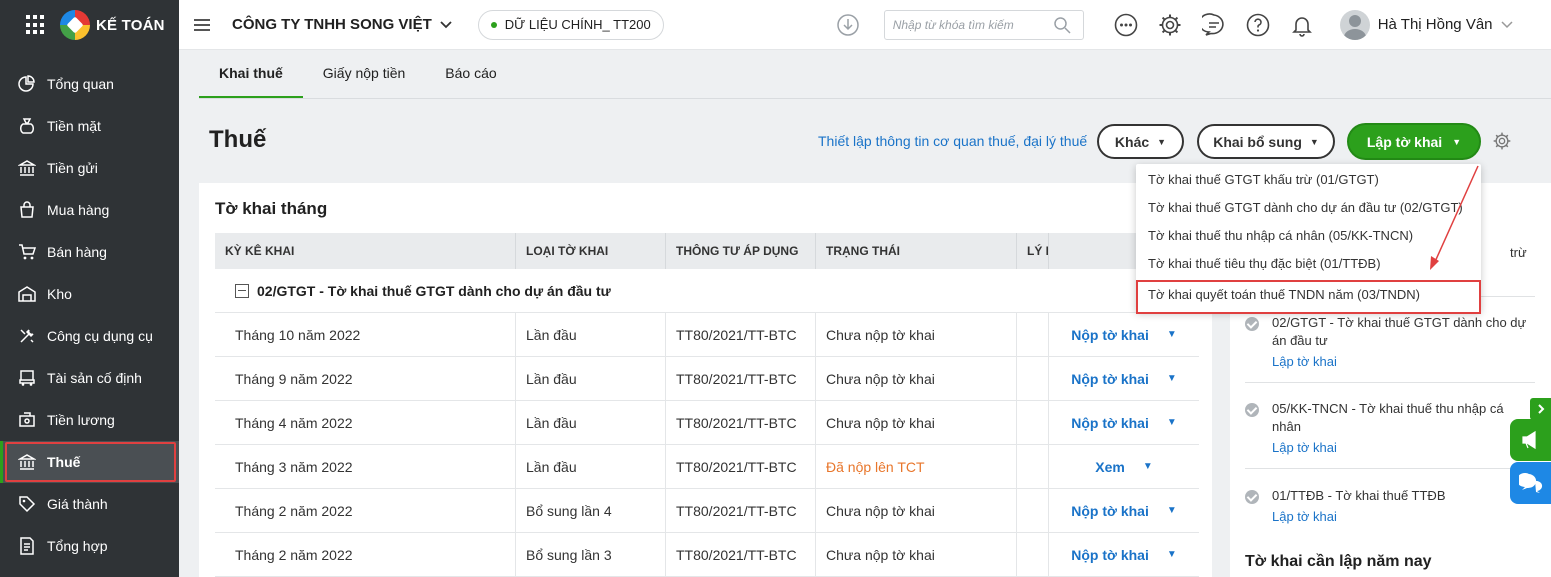 The height and width of the screenshot is (577, 1551). What do you see at coordinates (1170, 25) in the screenshot?
I see `settings-gear-icon` at bounding box center [1170, 25].